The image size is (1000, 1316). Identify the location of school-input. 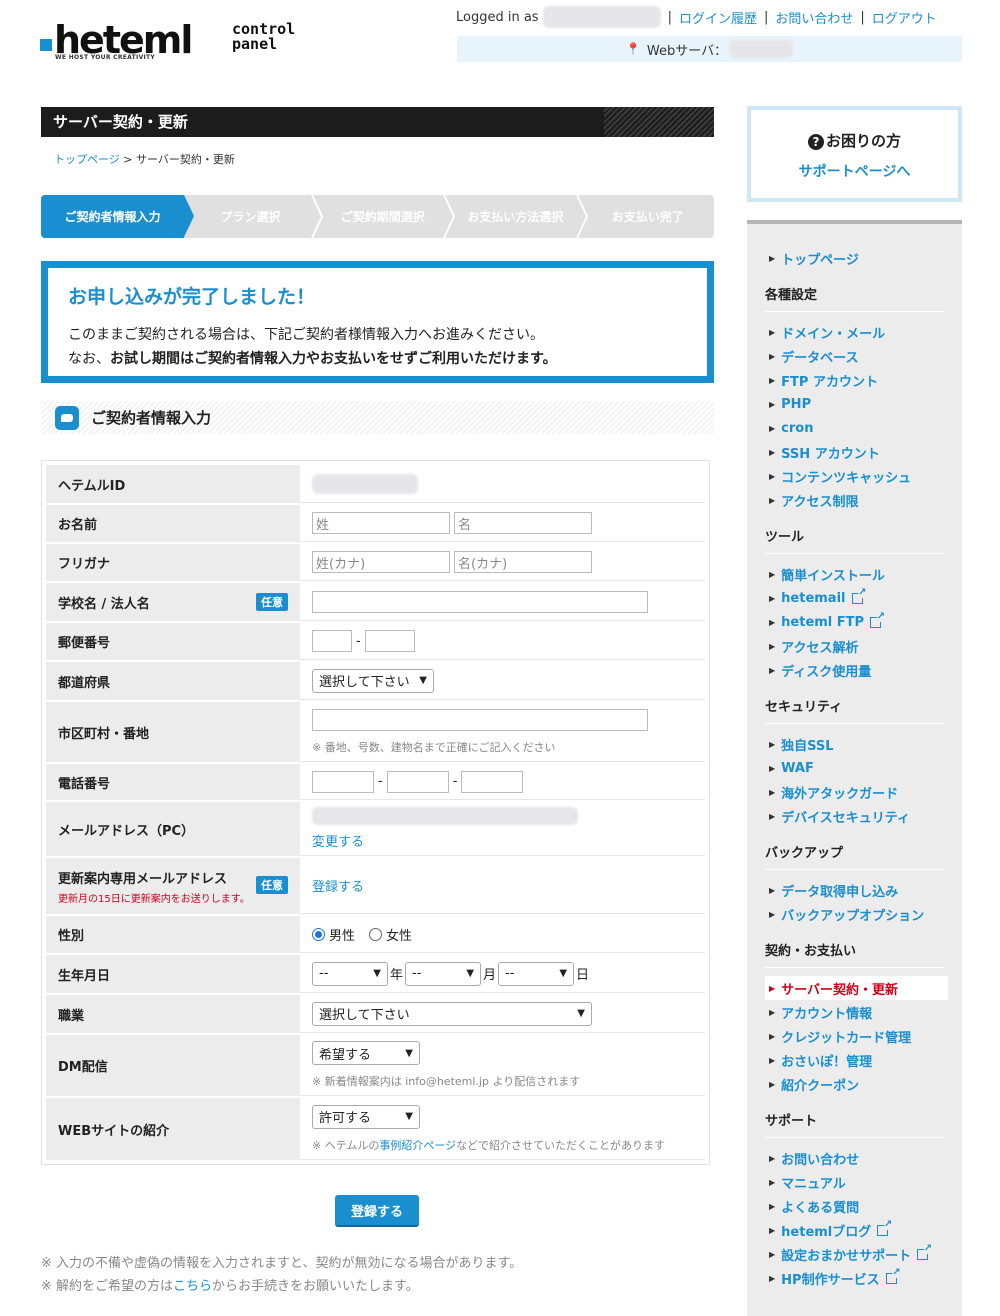
(480, 601).